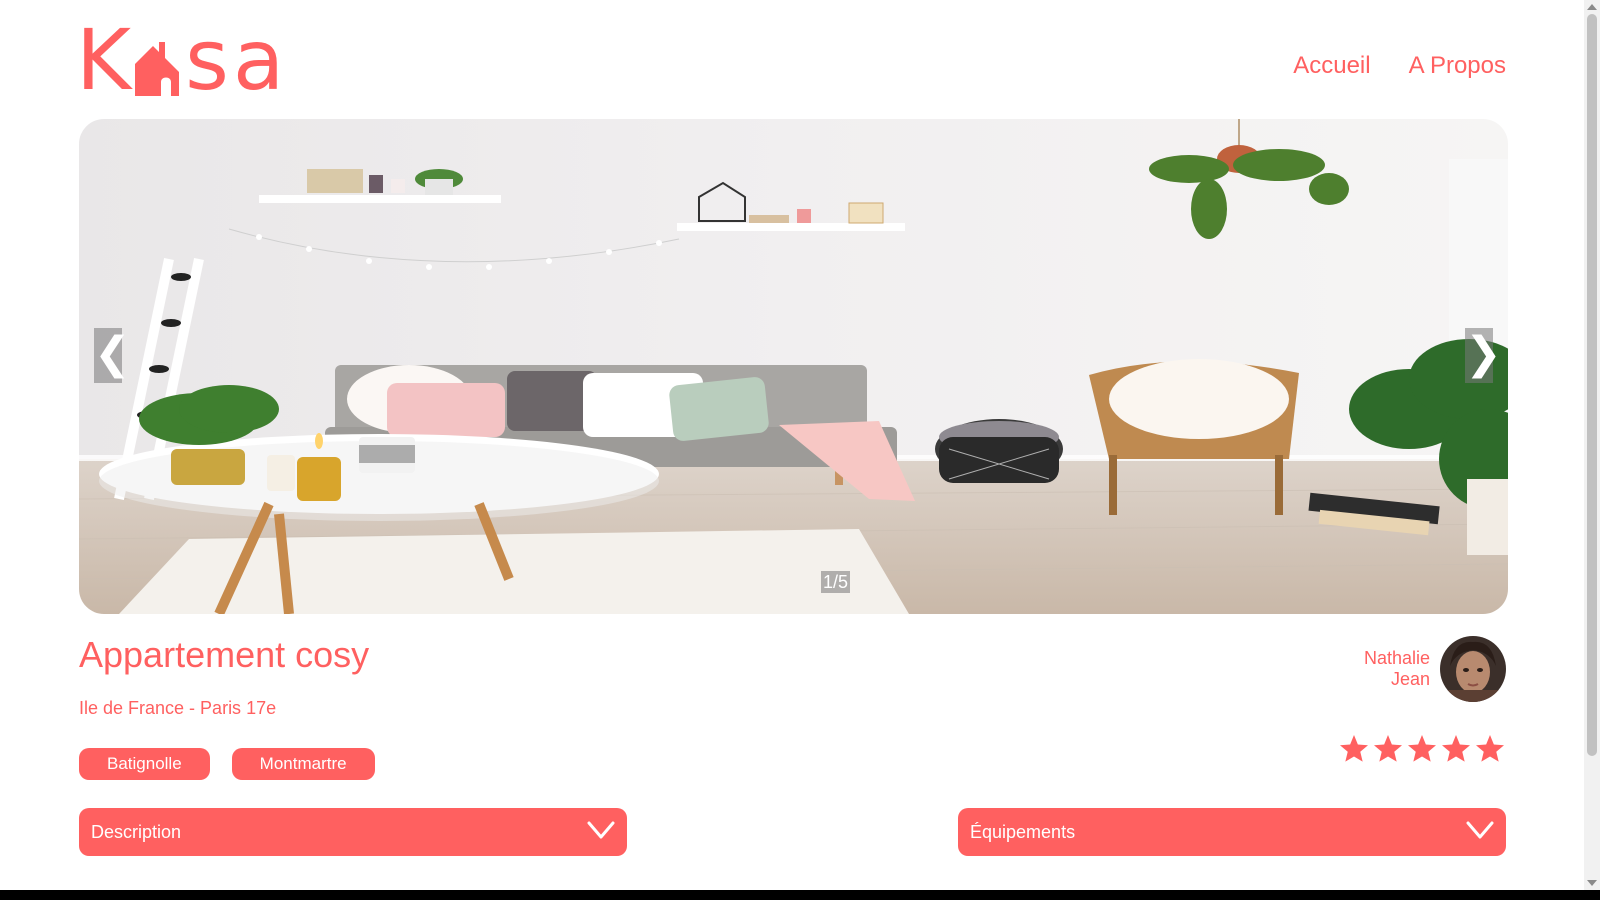 The width and height of the screenshot is (1600, 900). I want to click on nav-link-a-propos: A Propos, so click(1457, 66).